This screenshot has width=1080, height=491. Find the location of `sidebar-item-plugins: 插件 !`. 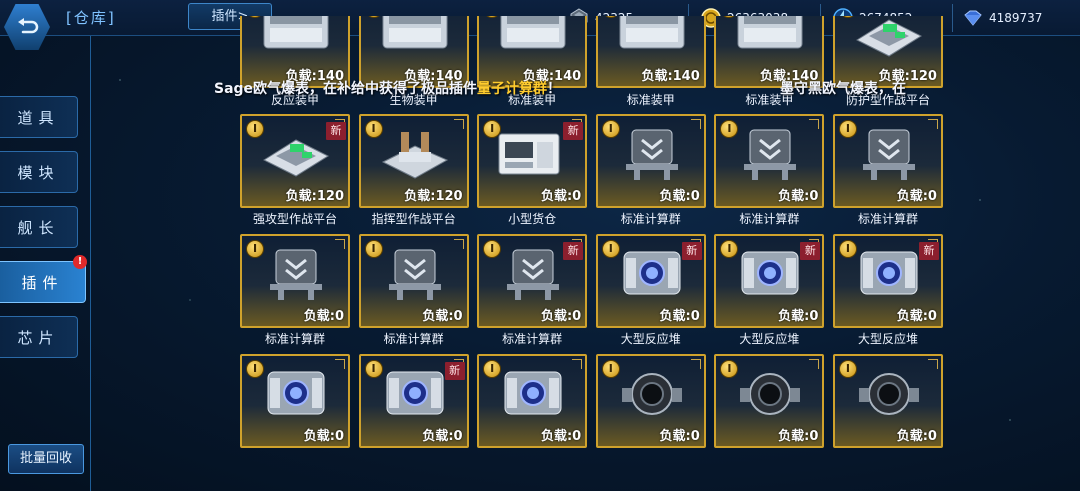

sidebar-item-plugins: 插件 ! is located at coordinates (43, 279).